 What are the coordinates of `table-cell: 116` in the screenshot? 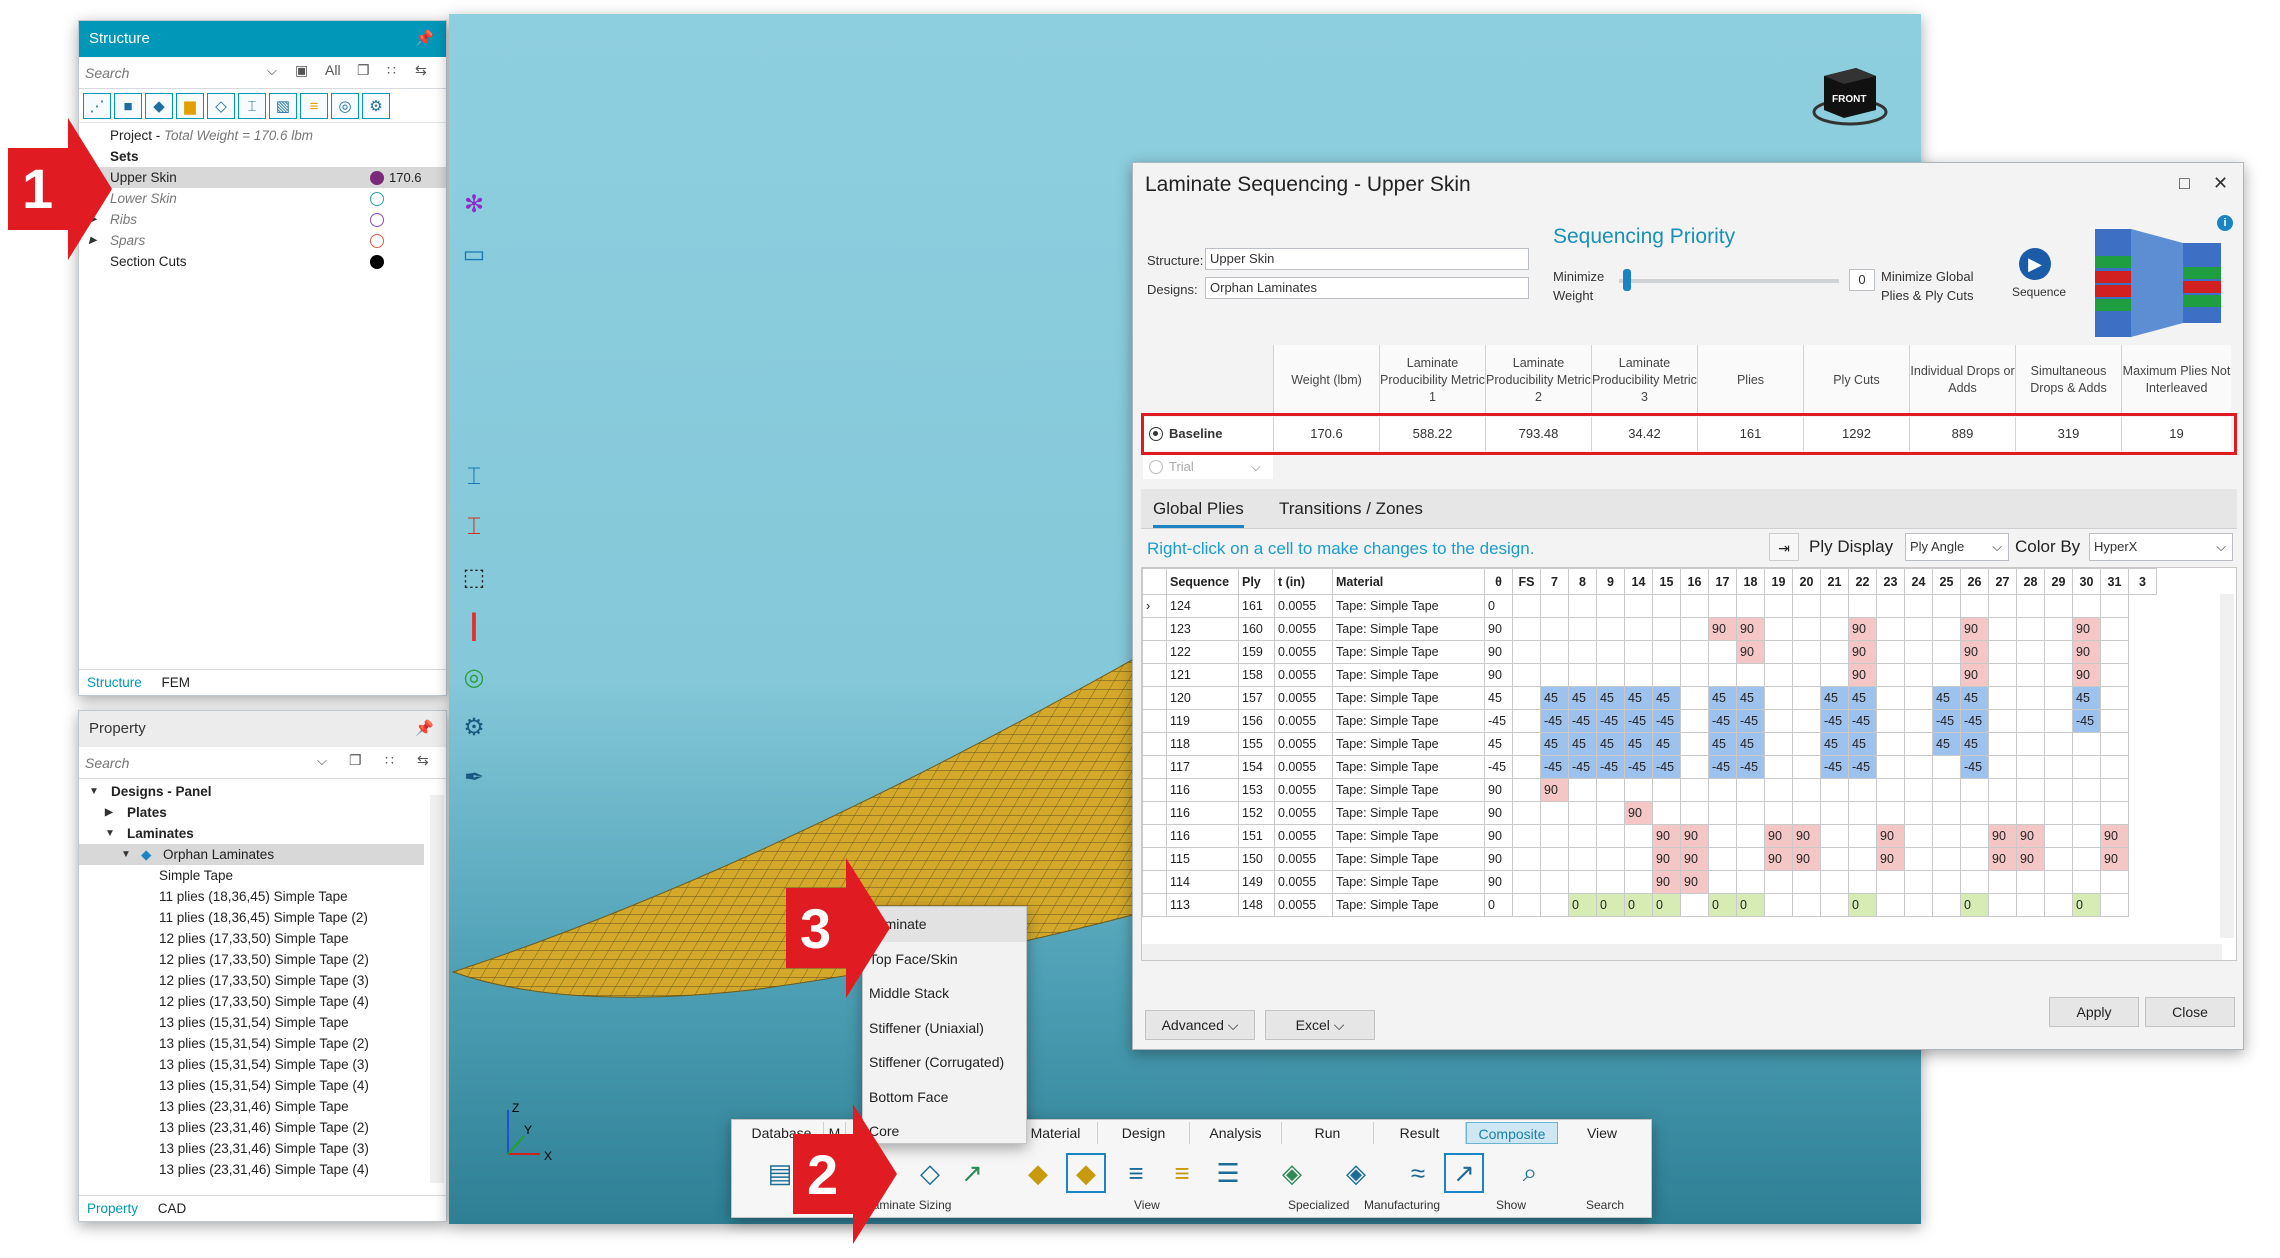 It's located at (1202, 790).